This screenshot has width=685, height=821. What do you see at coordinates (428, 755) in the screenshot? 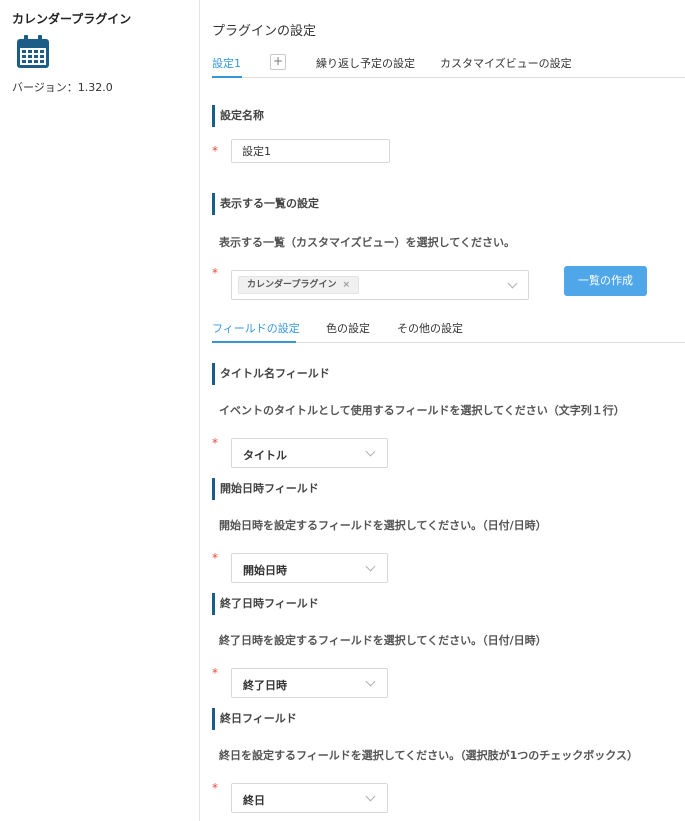
I see `allday-field-description: 終日を設定するフィールドを選択してください。（選択肢が1つのチェックボックス）` at bounding box center [428, 755].